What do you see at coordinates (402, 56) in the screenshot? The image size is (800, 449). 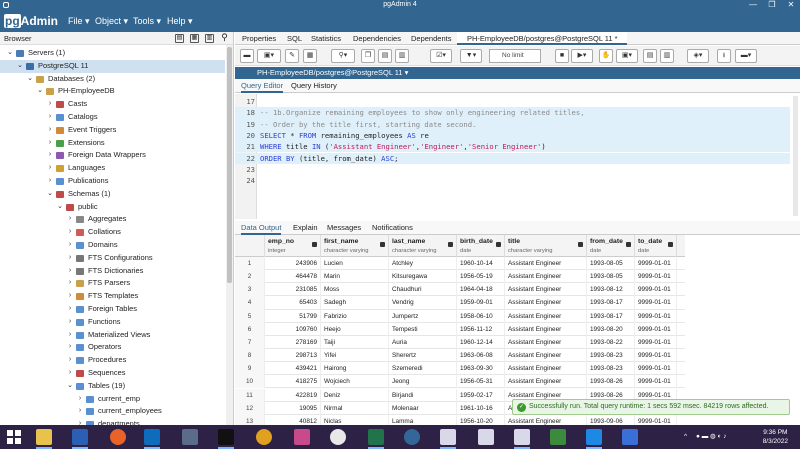 I see `delete-icon: ▥` at bounding box center [402, 56].